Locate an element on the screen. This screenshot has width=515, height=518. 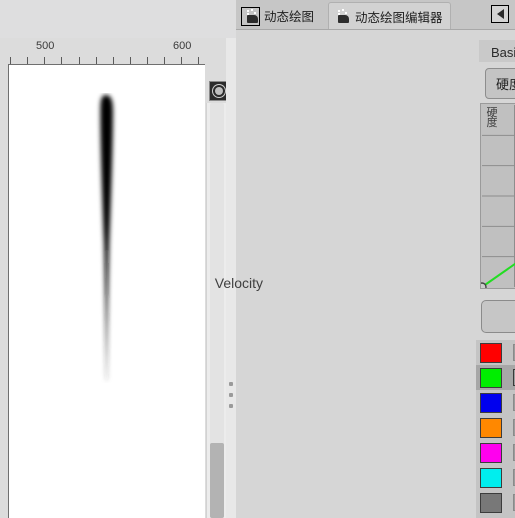
tab-paint-dynamics: 动态绘图 is located at coordinates (280, 15).